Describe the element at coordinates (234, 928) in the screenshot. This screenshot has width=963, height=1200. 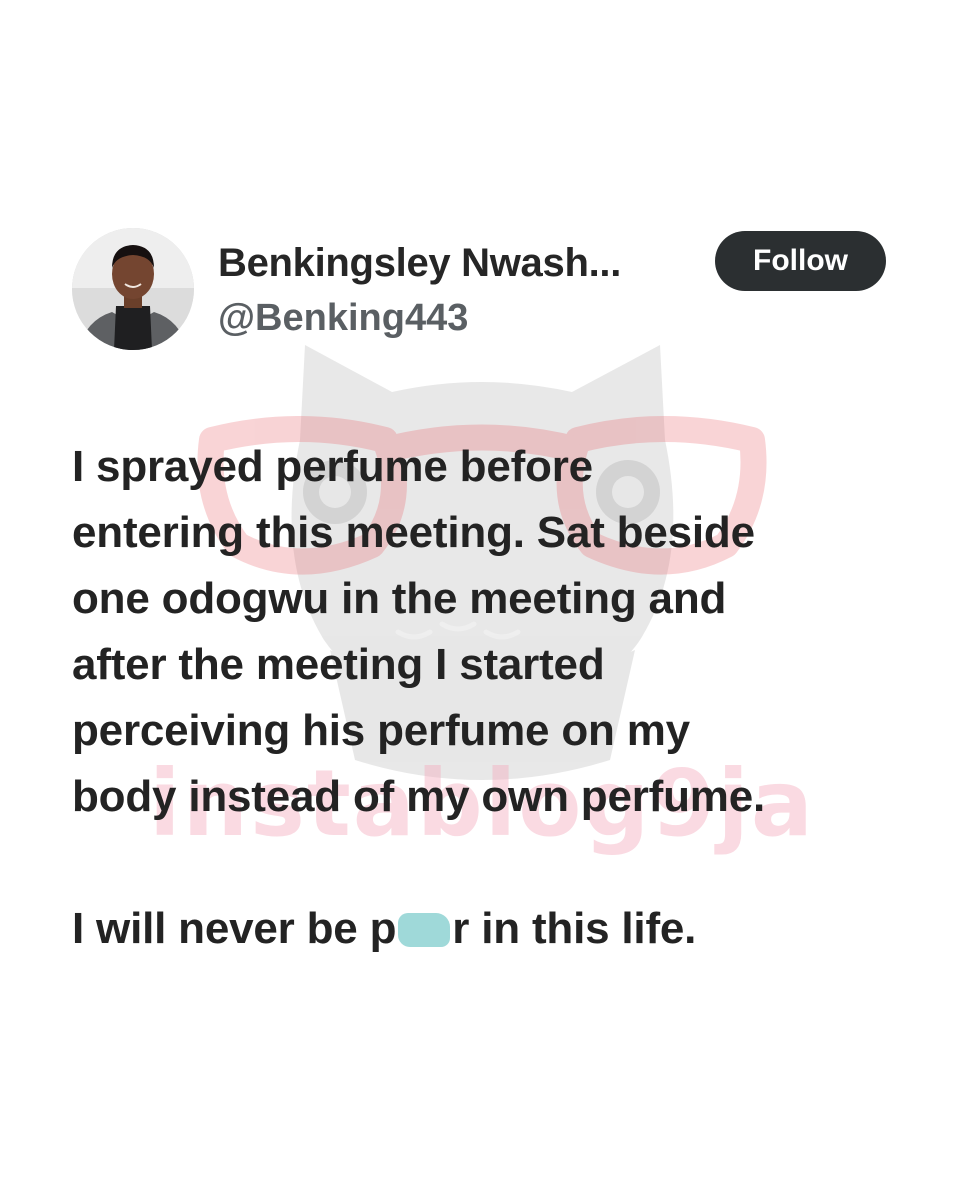
I see `closing-text-start: I will never be p` at that location.